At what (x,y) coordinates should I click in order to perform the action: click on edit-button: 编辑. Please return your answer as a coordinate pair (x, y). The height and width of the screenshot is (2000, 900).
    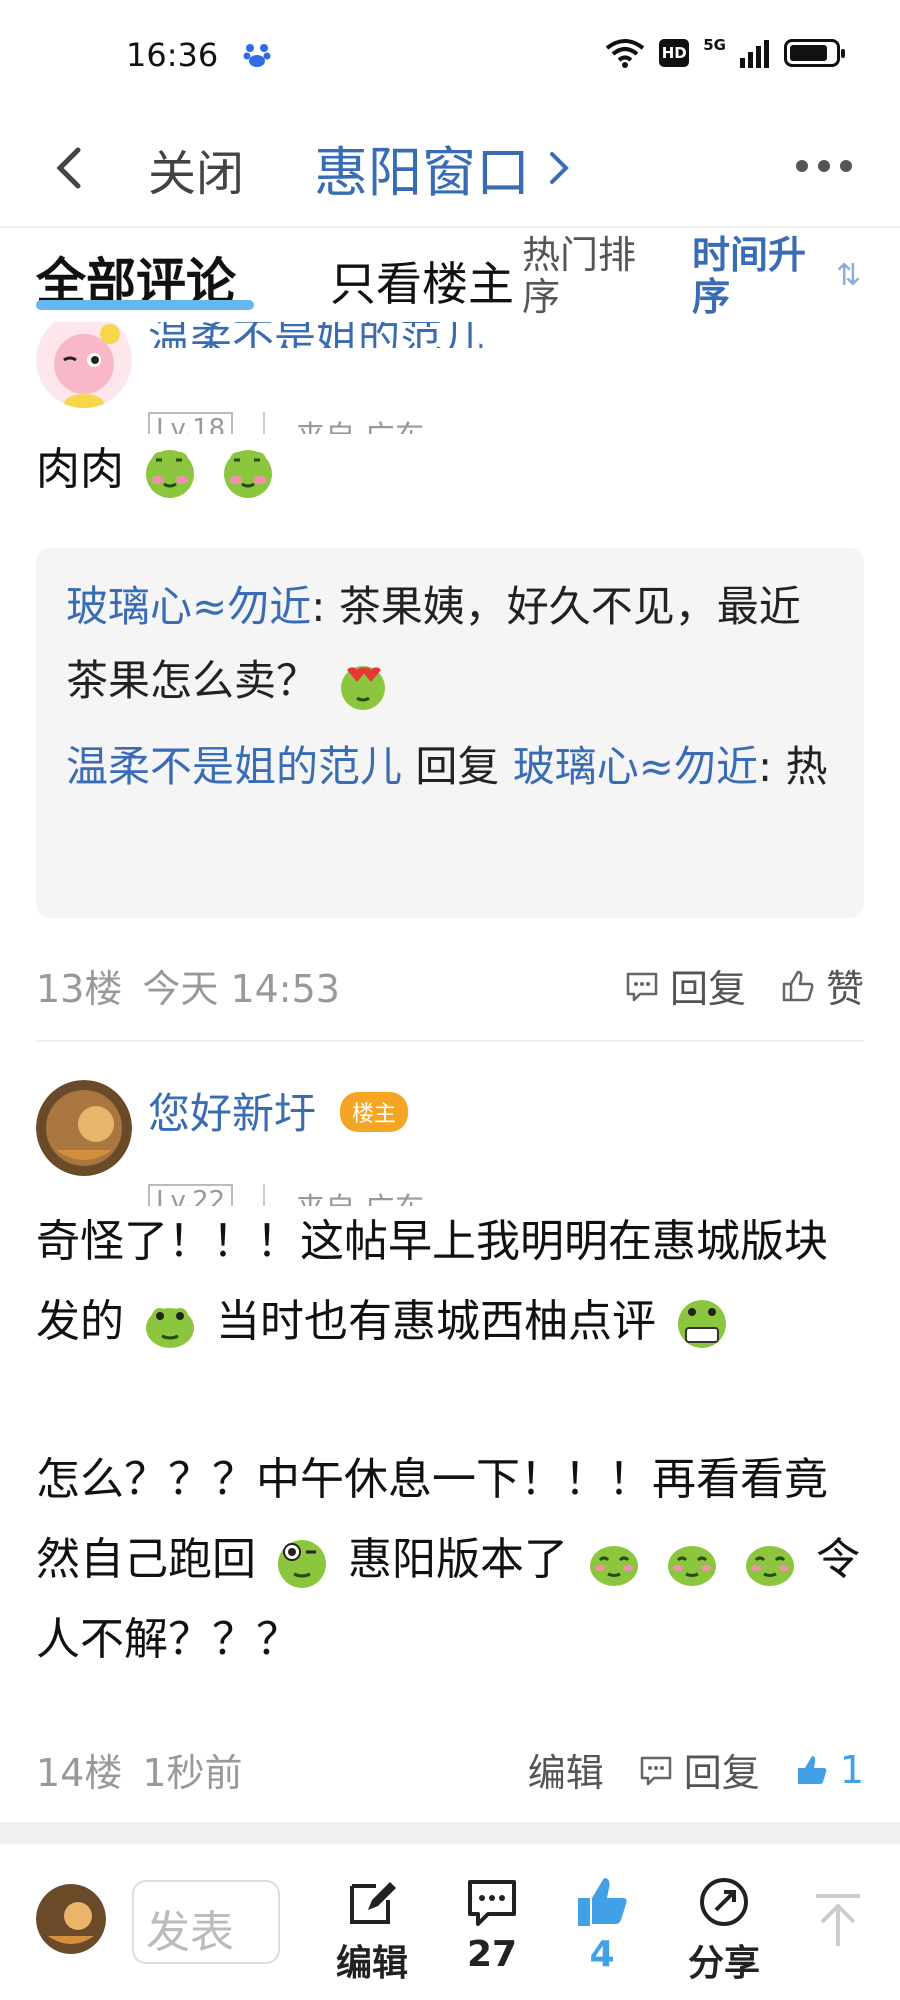
    Looking at the image, I should click on (566, 1769).